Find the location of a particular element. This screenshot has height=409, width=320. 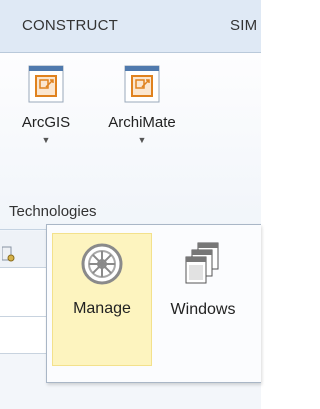

archimate-dropdown-arrow: ▼ is located at coordinates (142, 140).